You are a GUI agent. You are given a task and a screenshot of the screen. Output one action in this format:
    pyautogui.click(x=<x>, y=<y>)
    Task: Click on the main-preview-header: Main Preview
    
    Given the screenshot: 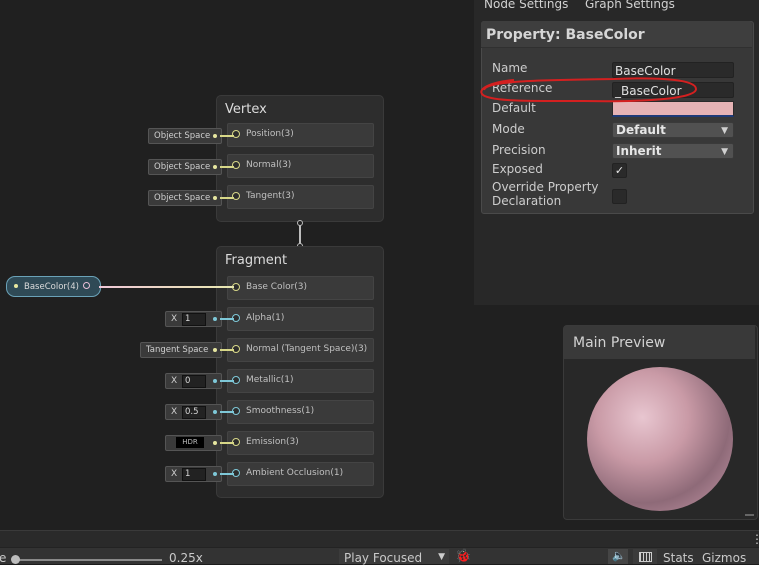 What is the action you would take?
    pyautogui.click(x=659, y=342)
    